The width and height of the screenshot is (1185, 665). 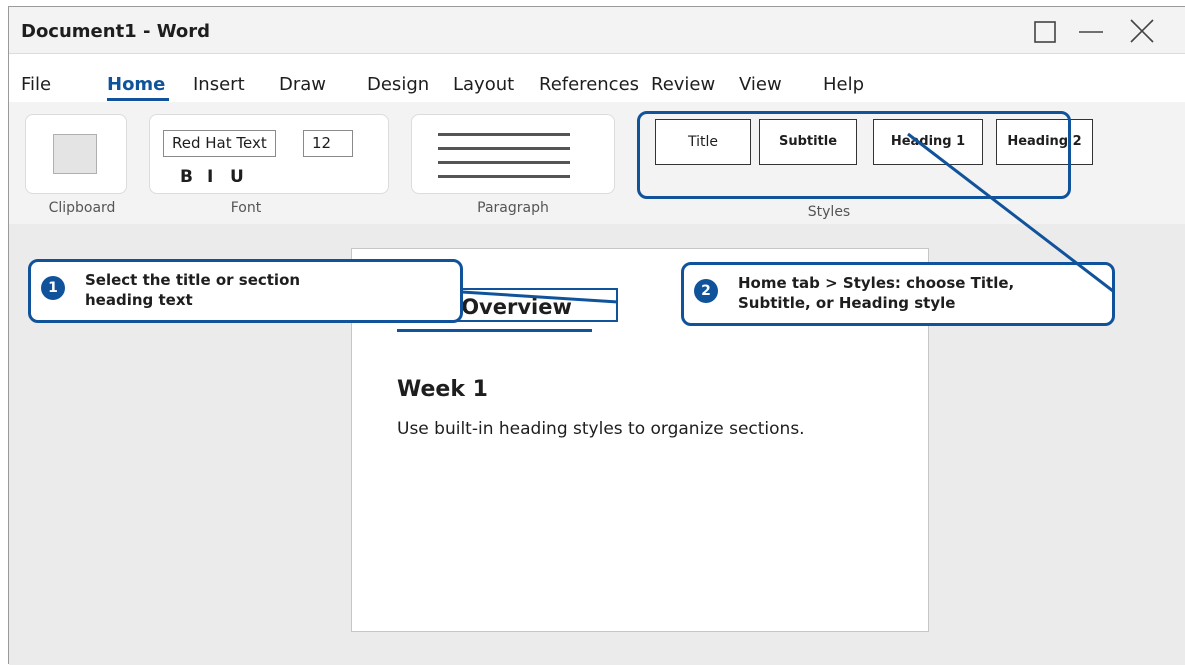 I want to click on font-name-box: Red Hat Text, so click(x=219, y=143).